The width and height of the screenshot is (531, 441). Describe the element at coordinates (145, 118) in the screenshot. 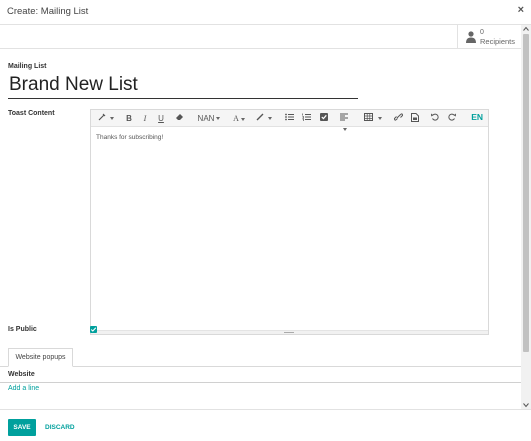

I see `italic-button: I` at that location.